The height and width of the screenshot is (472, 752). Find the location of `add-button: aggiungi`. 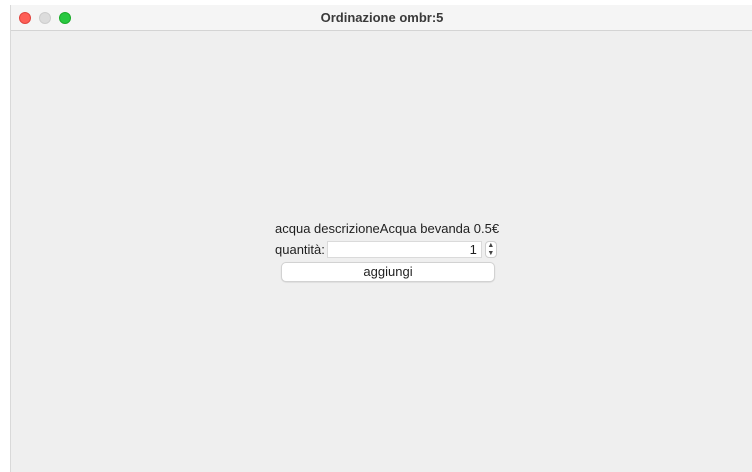

add-button: aggiungi is located at coordinates (388, 272).